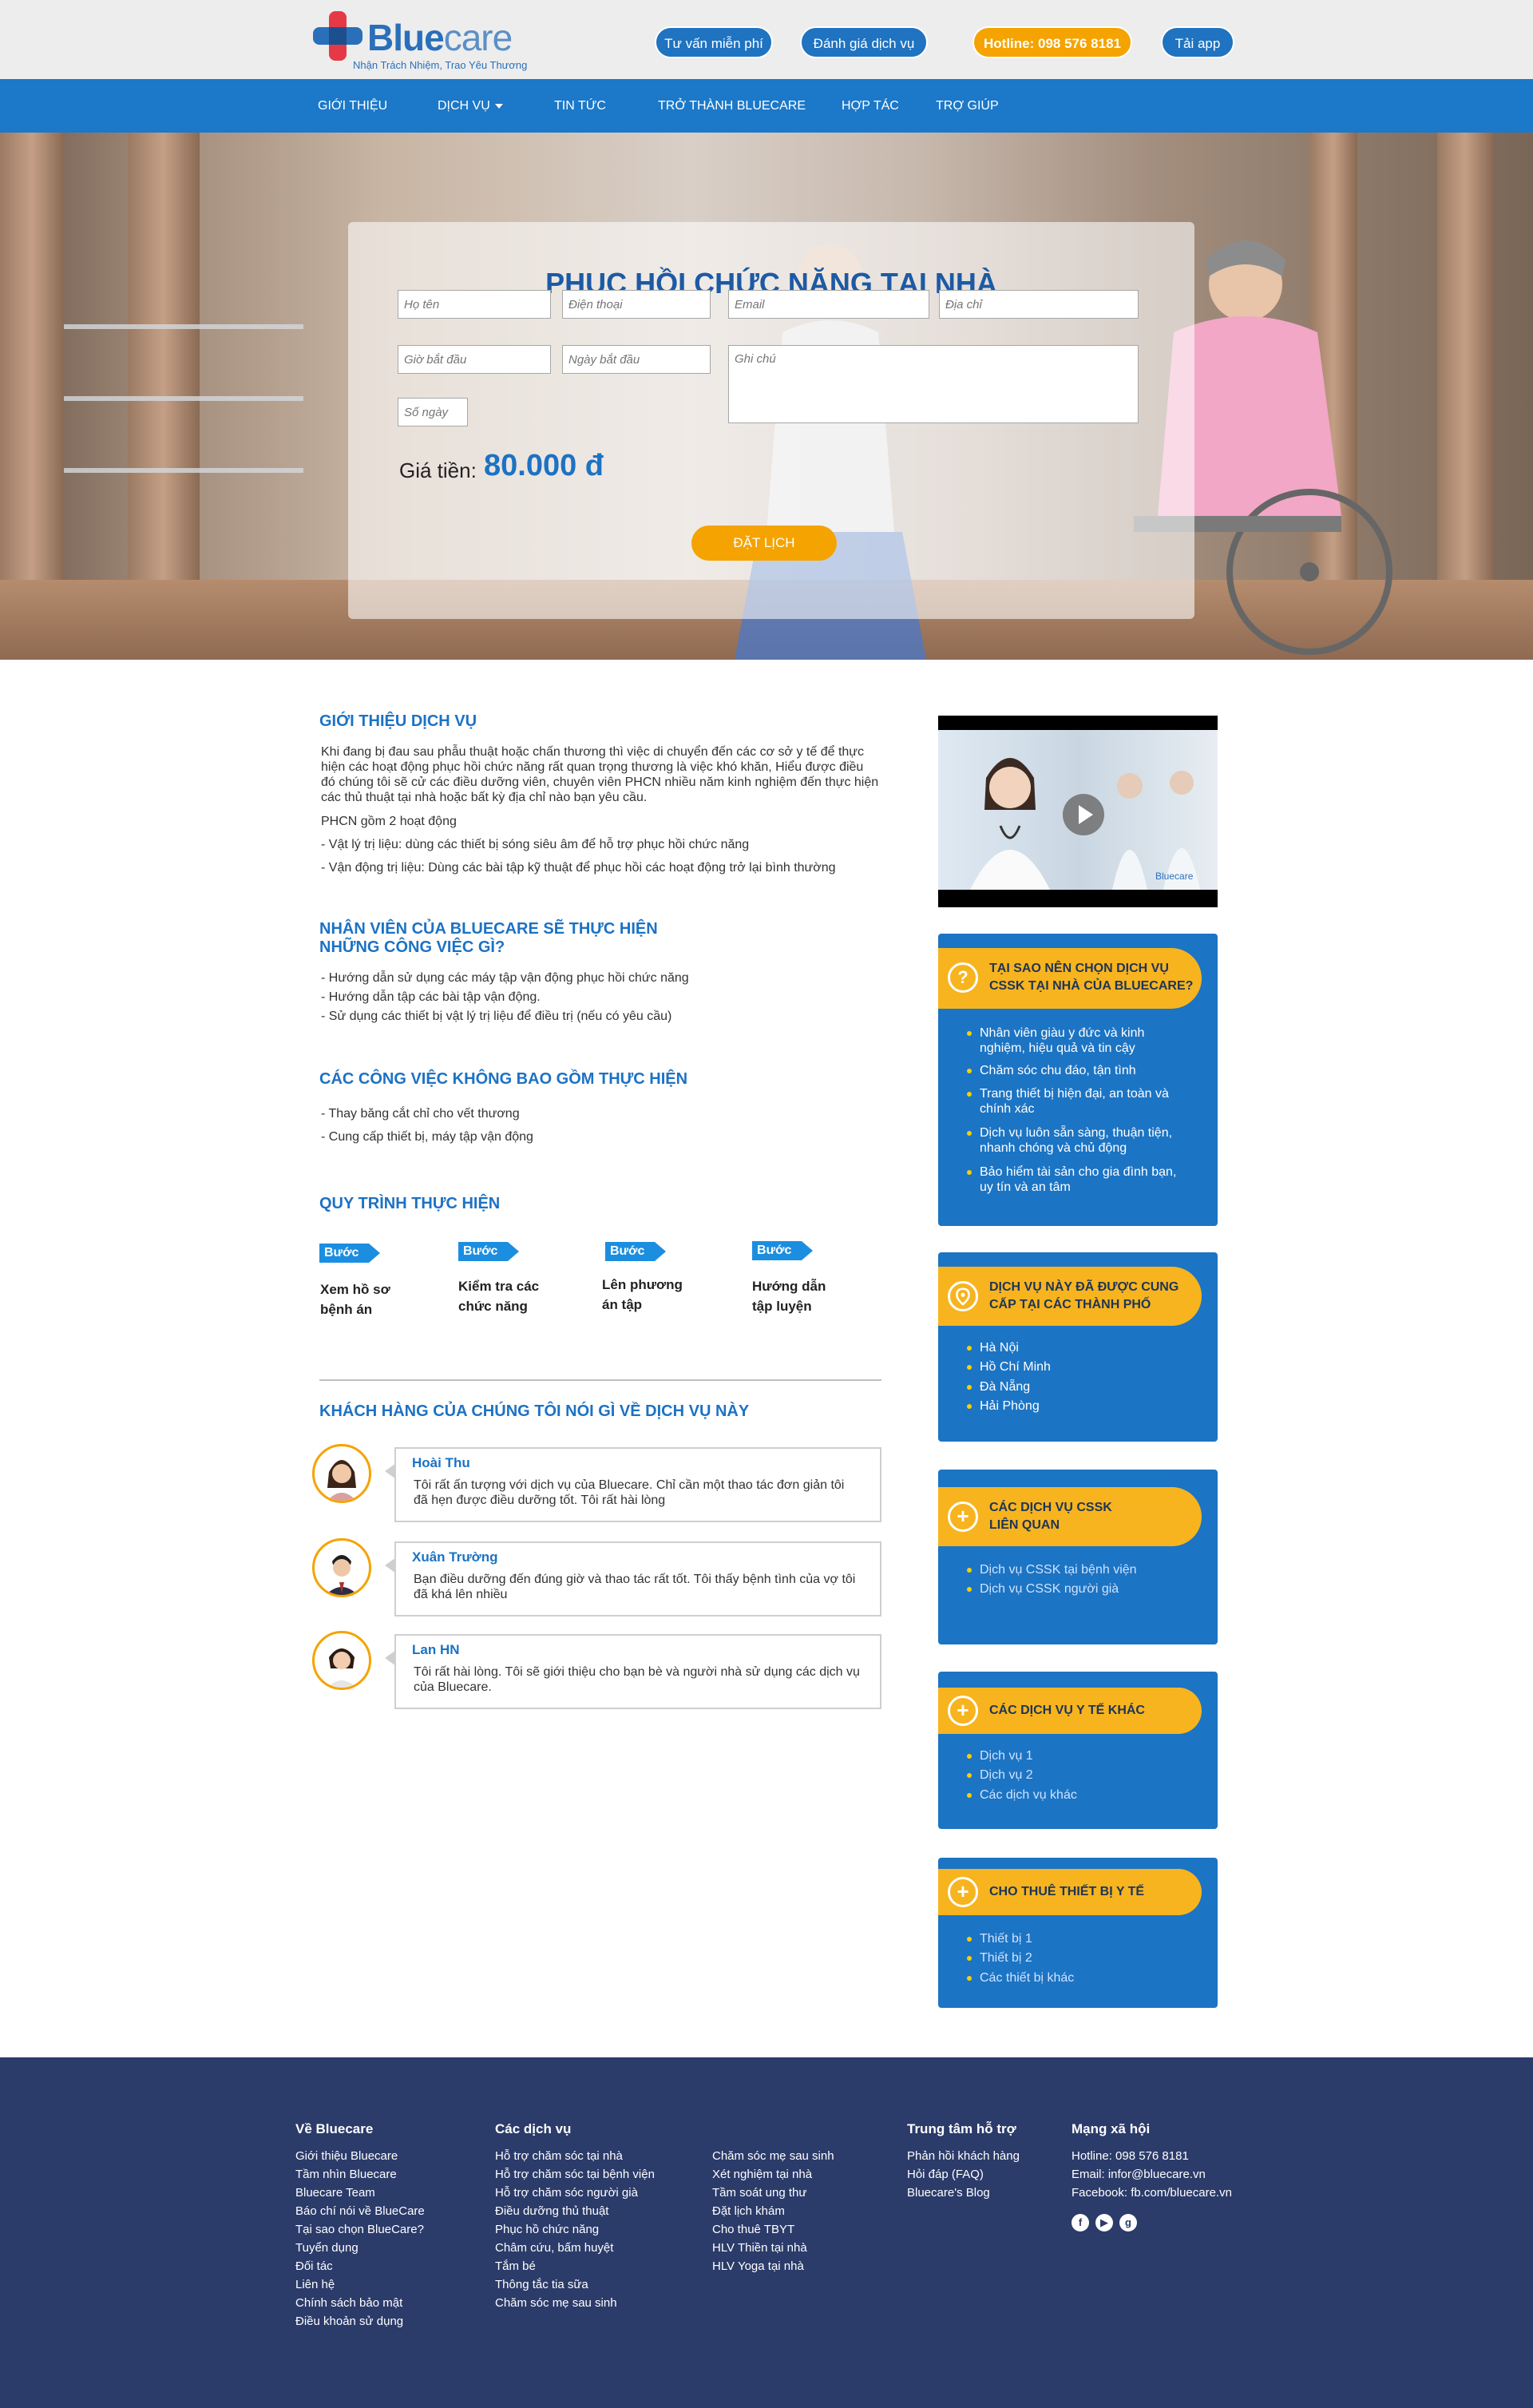  I want to click on tasks-title-line: NHỮNG CÔNG VIỆC GÌ?, so click(412, 947).